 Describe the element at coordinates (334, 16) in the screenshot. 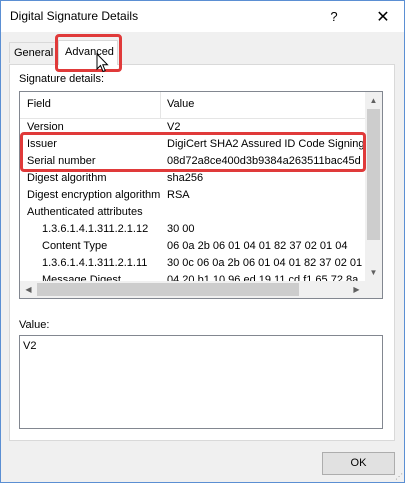

I see `help-button: ?` at that location.